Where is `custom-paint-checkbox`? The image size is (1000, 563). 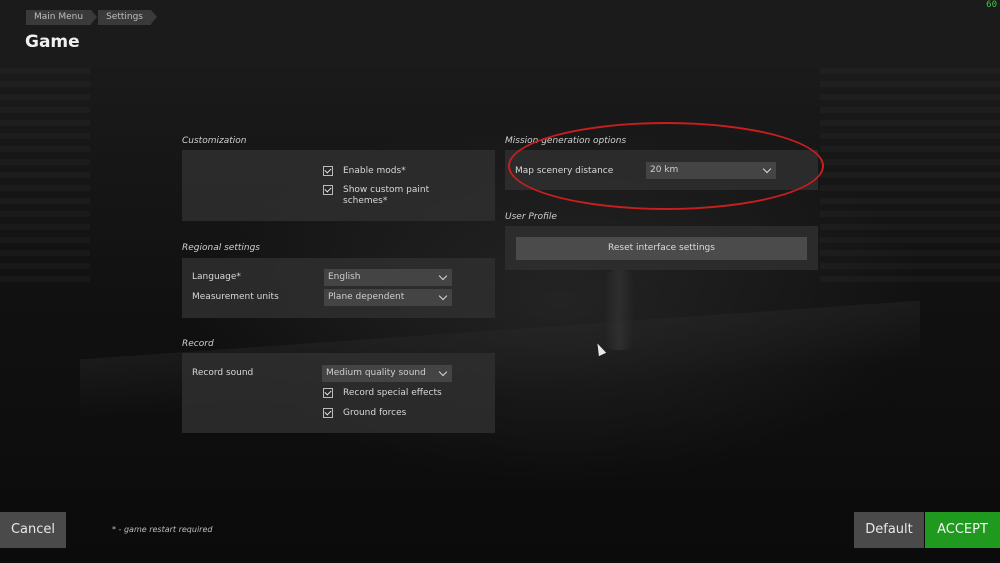
custom-paint-checkbox is located at coordinates (328, 190).